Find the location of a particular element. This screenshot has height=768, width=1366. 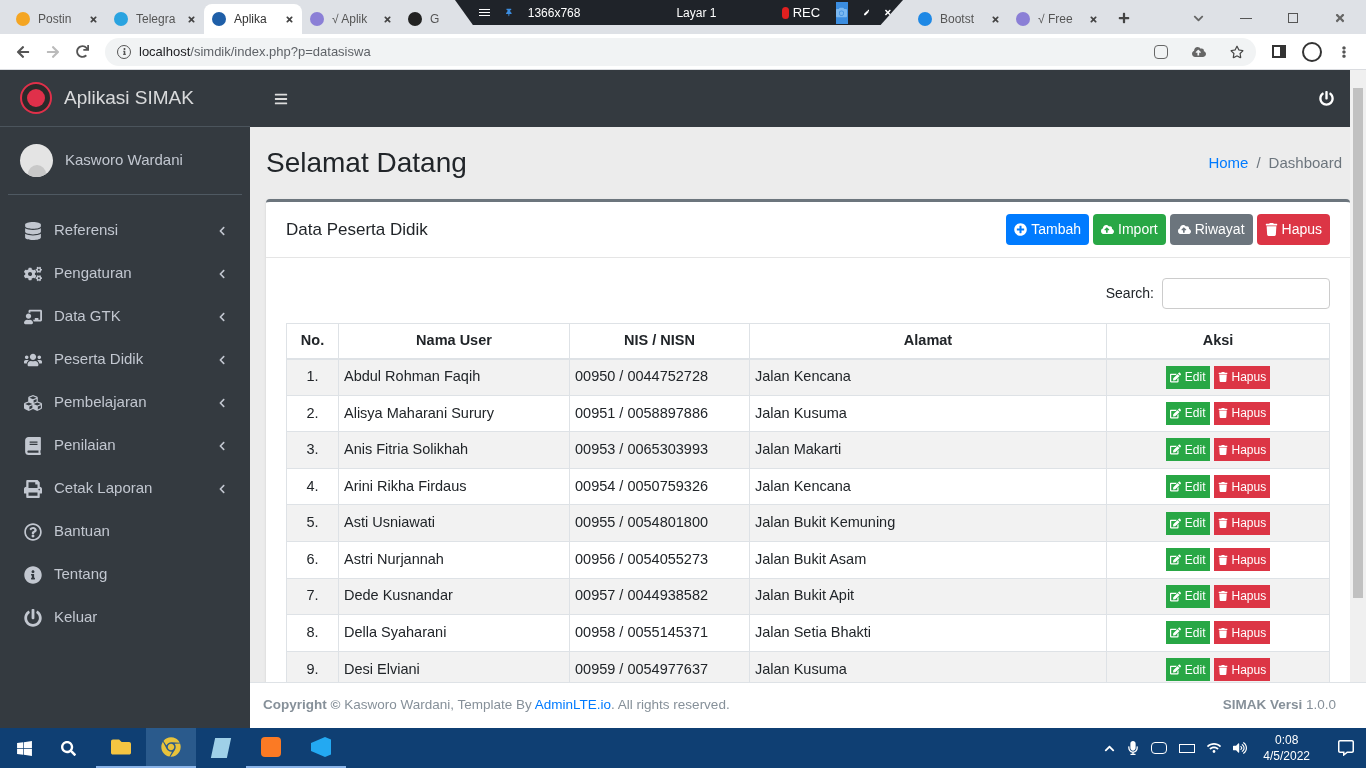

table-cell: Jalan Bukit Asam is located at coordinates (928, 560).